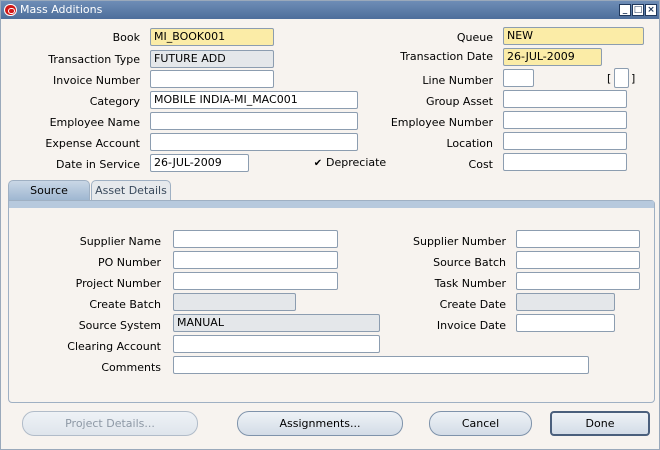 The width and height of the screenshot is (660, 450). Describe the element at coordinates (578, 260) in the screenshot. I see `source-batch-field` at that location.